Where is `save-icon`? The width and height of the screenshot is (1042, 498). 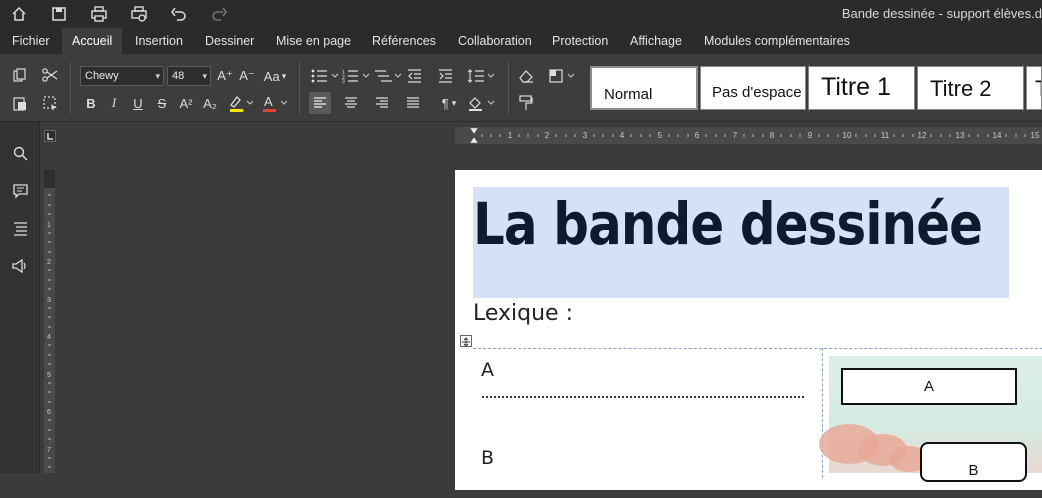
save-icon is located at coordinates (59, 14).